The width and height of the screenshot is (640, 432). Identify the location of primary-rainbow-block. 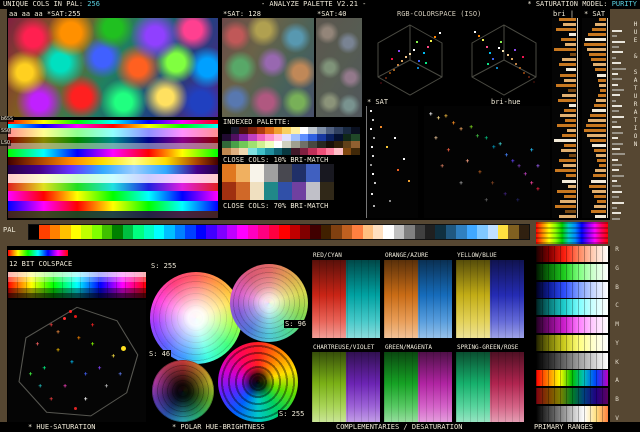
(572, 233).